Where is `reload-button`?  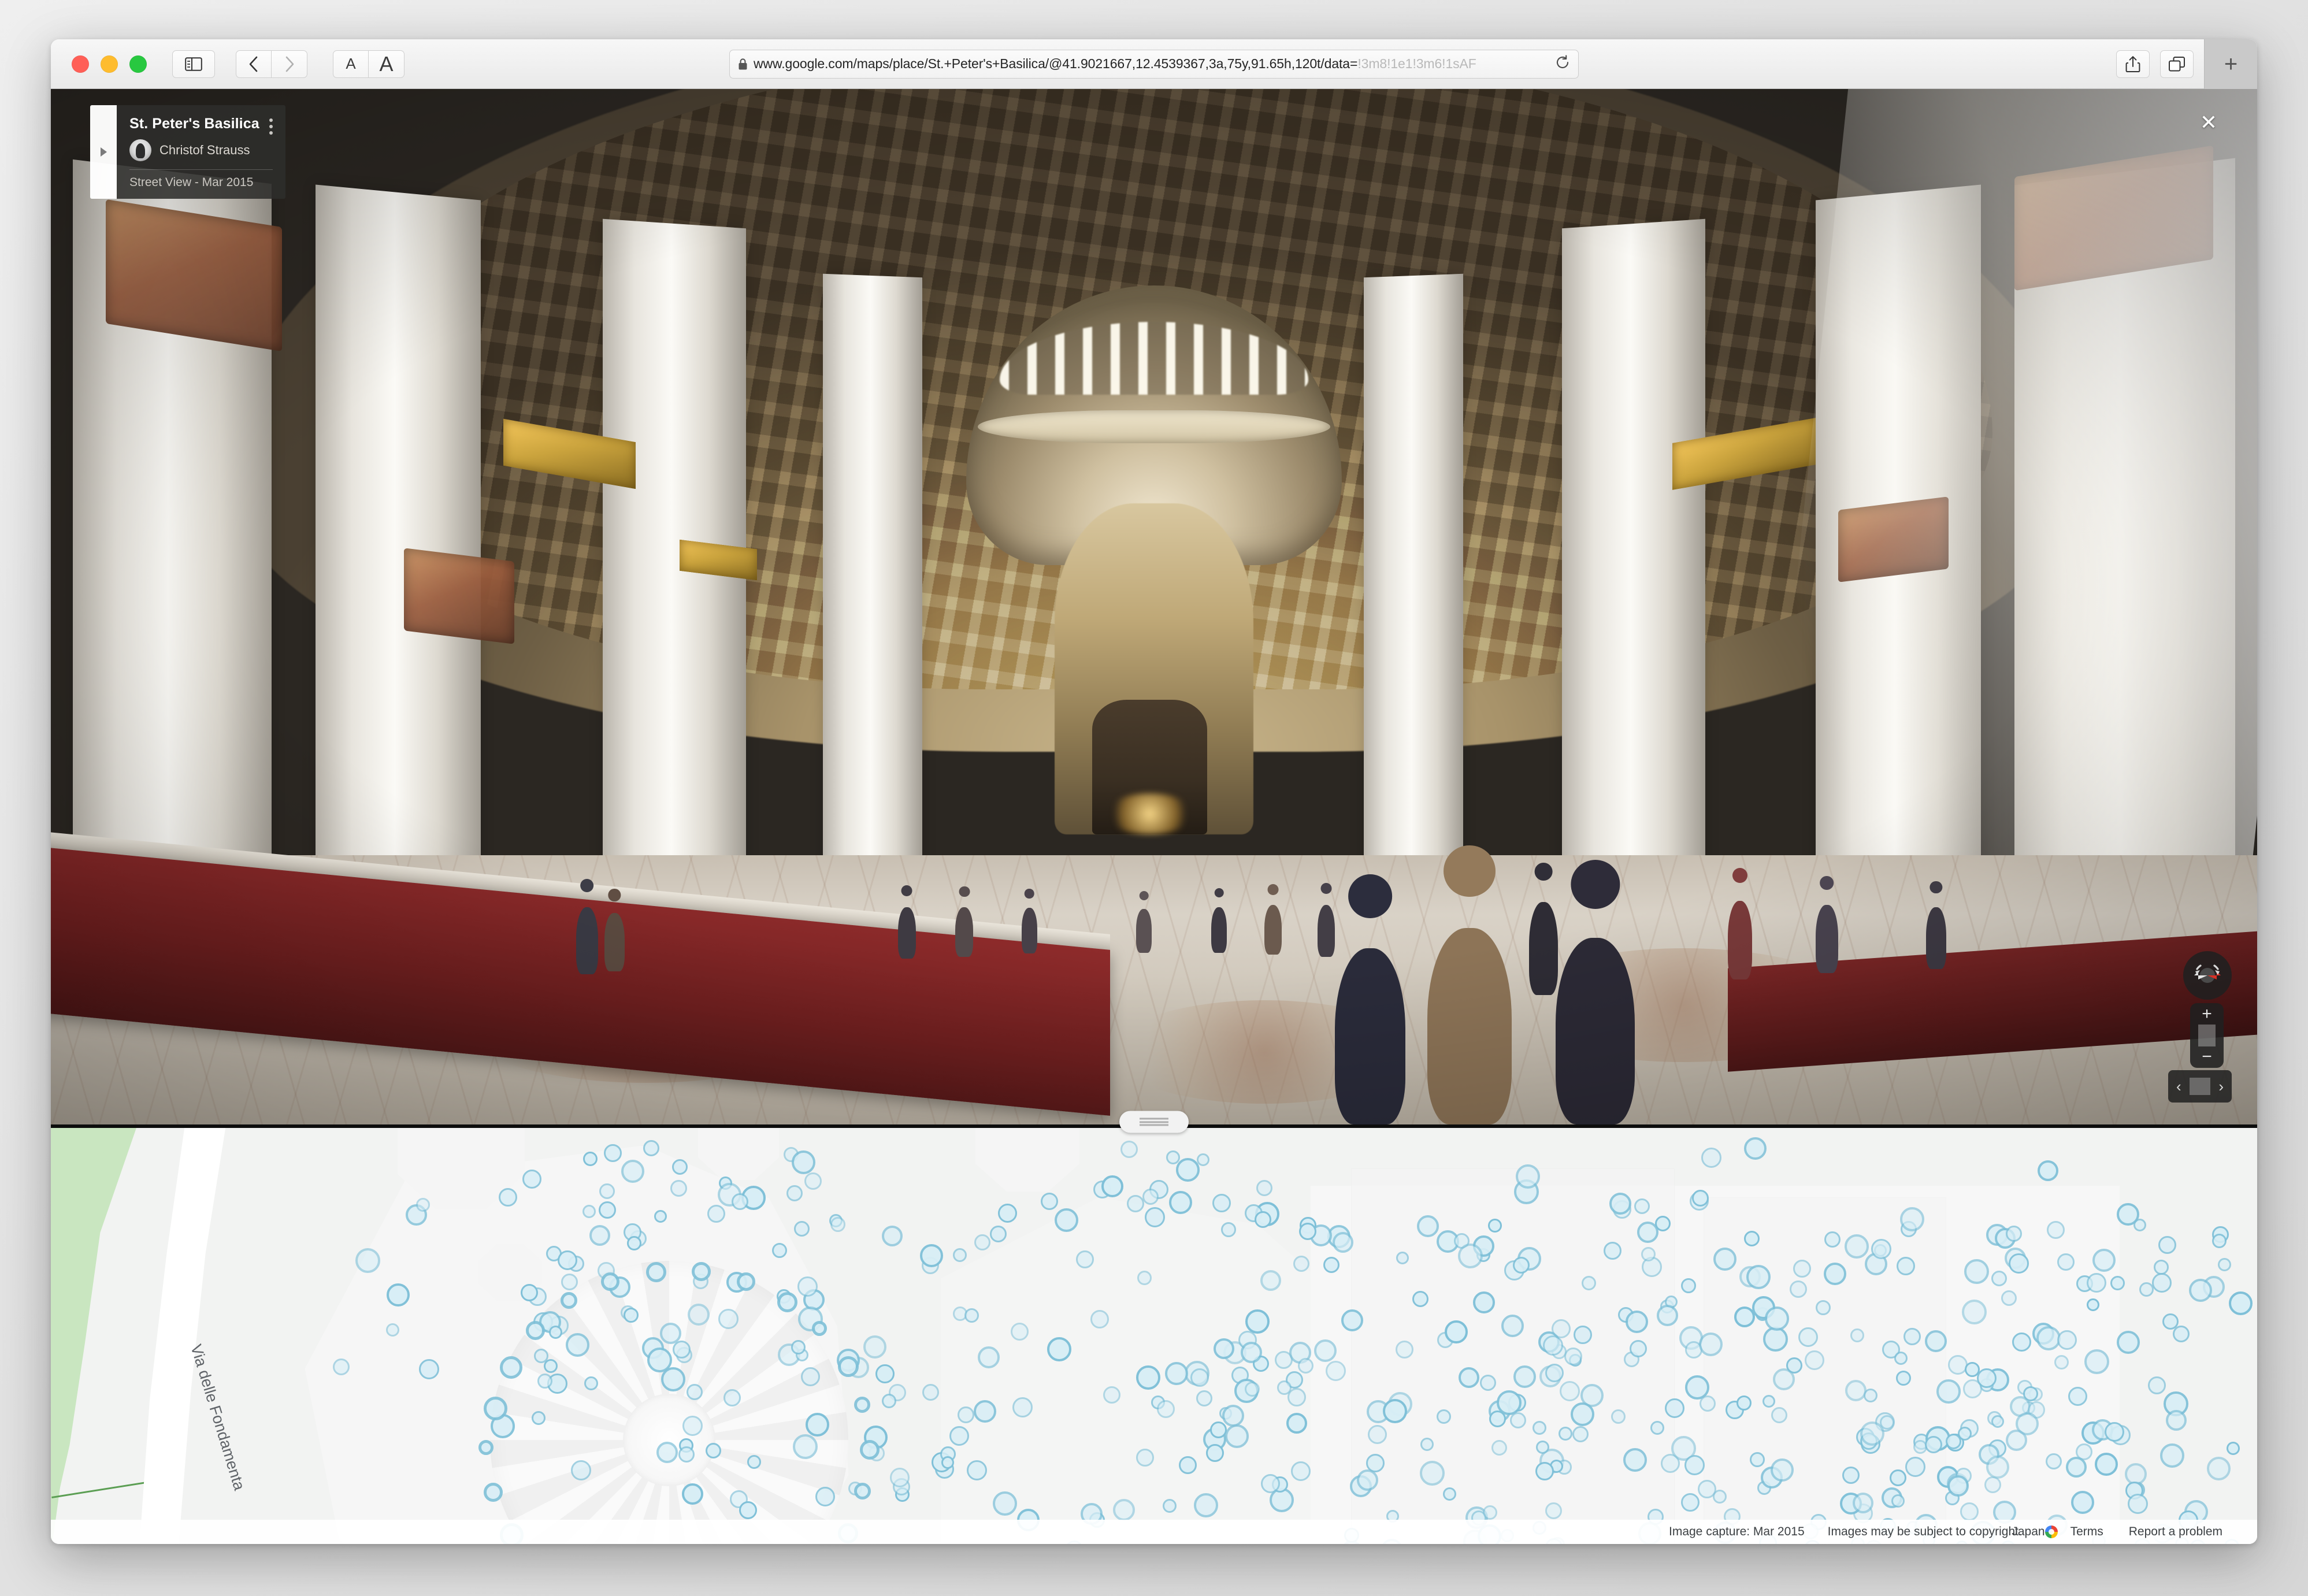 reload-button is located at coordinates (1562, 63).